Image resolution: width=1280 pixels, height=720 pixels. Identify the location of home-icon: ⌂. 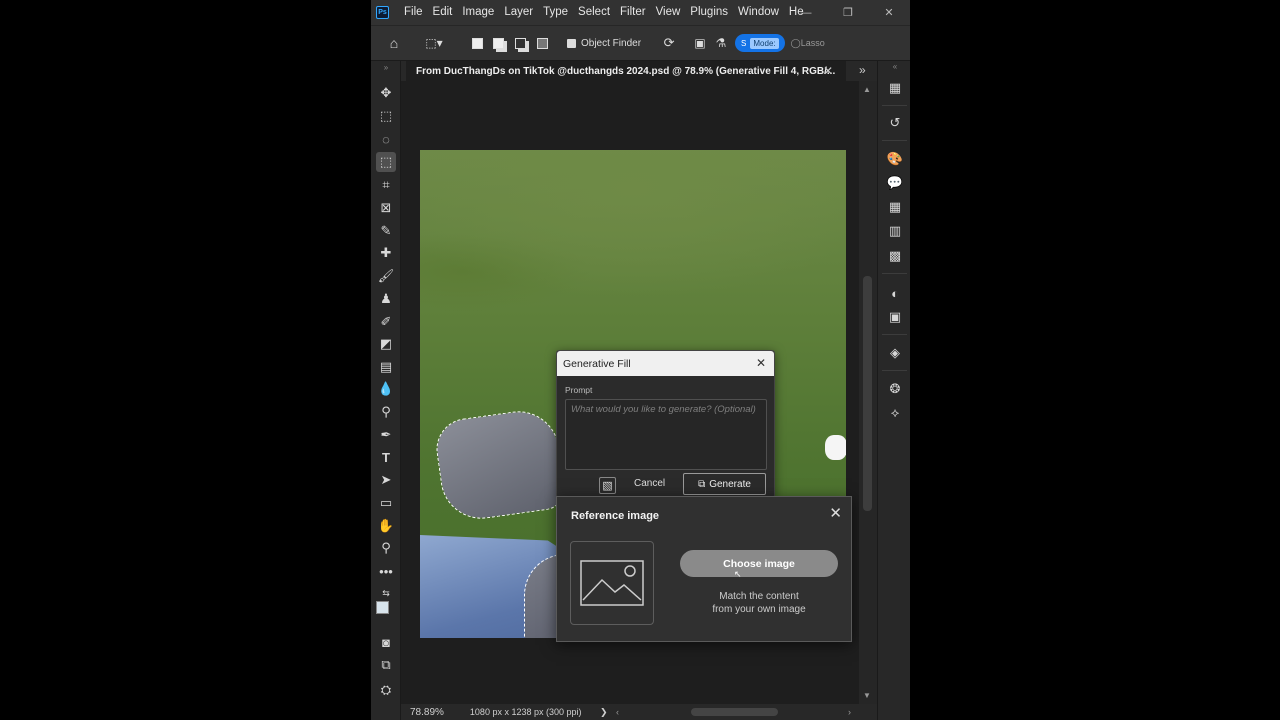
(394, 43).